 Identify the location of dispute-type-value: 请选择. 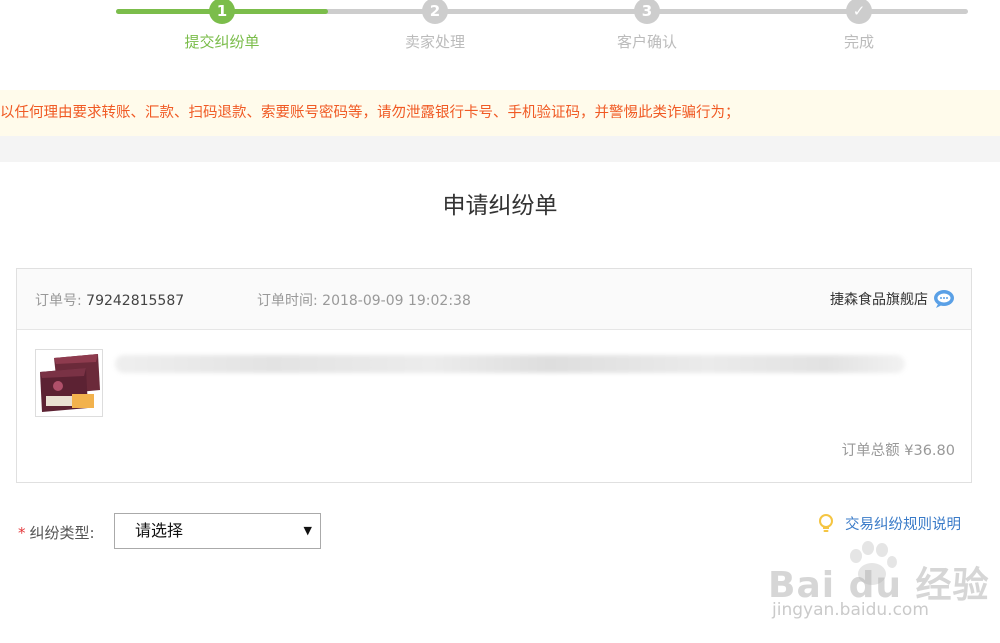
(159, 530).